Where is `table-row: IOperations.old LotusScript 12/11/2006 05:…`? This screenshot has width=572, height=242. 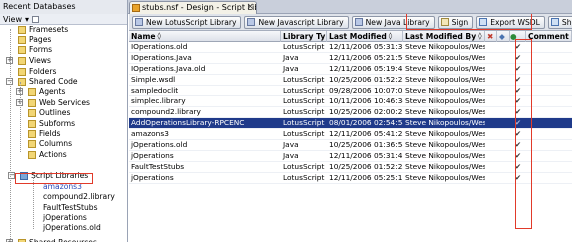 table-row: IOperations.old LotusScript 12/11/2006 05:… is located at coordinates (350, 47).